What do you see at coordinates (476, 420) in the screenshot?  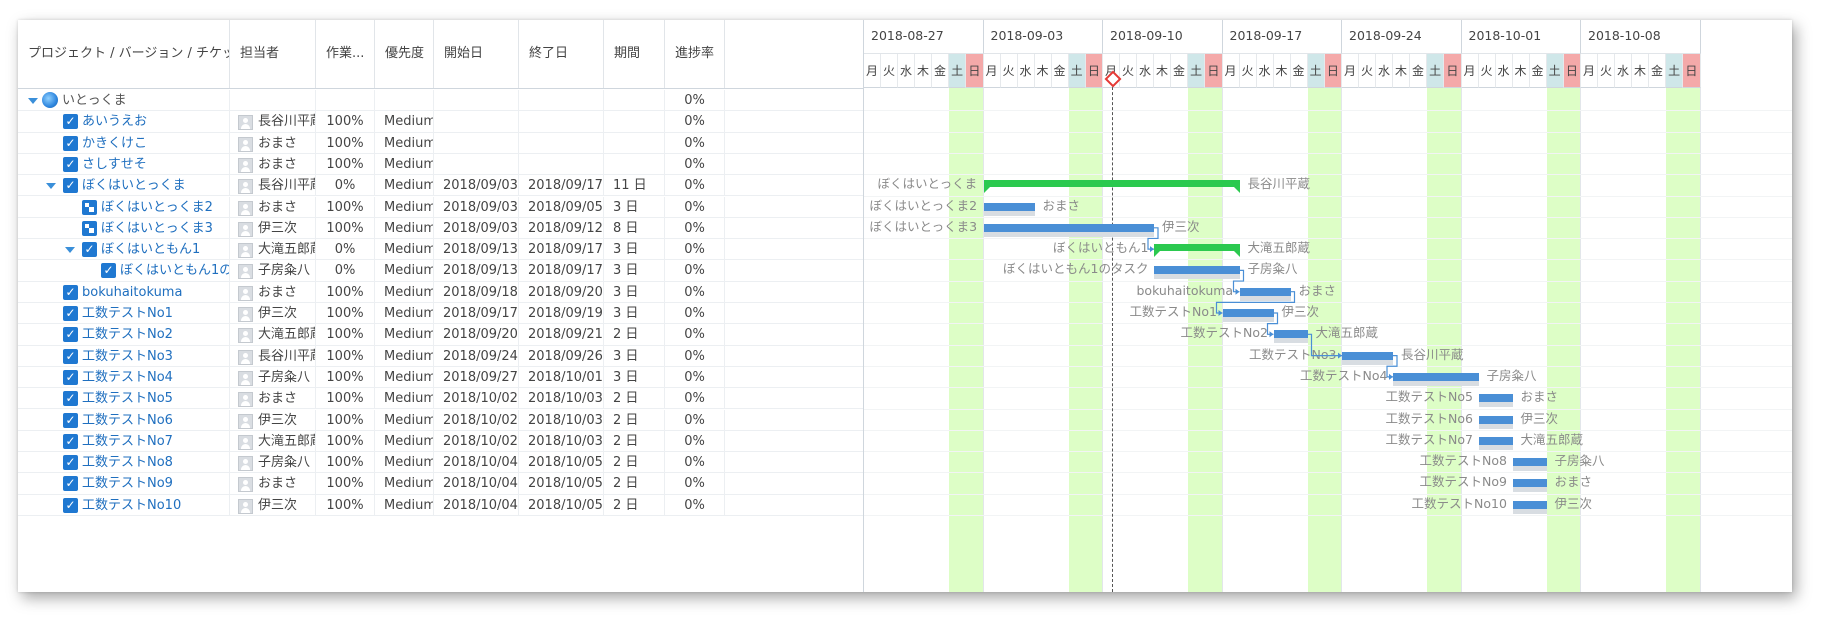 I see `start-date-cell: 2018/10/02` at bounding box center [476, 420].